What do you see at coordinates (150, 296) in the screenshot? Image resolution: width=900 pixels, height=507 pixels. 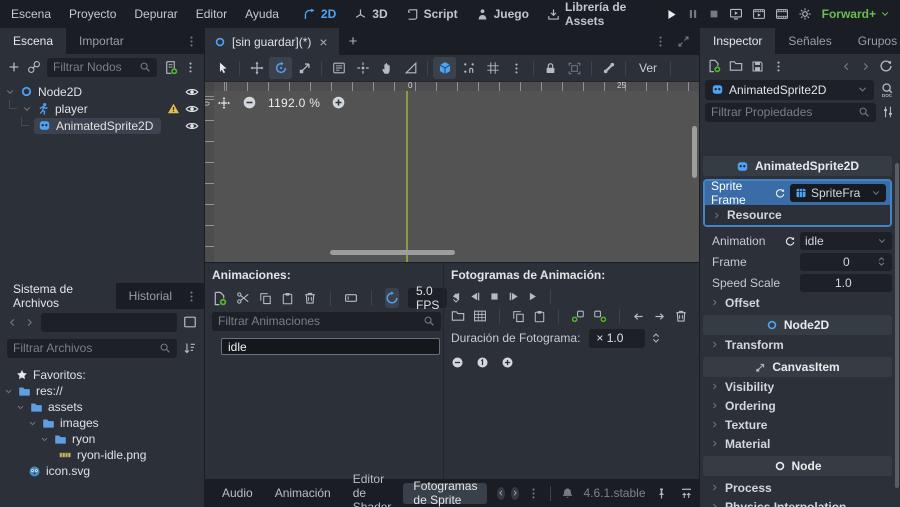 I see `tab-historial: Historial` at bounding box center [150, 296].